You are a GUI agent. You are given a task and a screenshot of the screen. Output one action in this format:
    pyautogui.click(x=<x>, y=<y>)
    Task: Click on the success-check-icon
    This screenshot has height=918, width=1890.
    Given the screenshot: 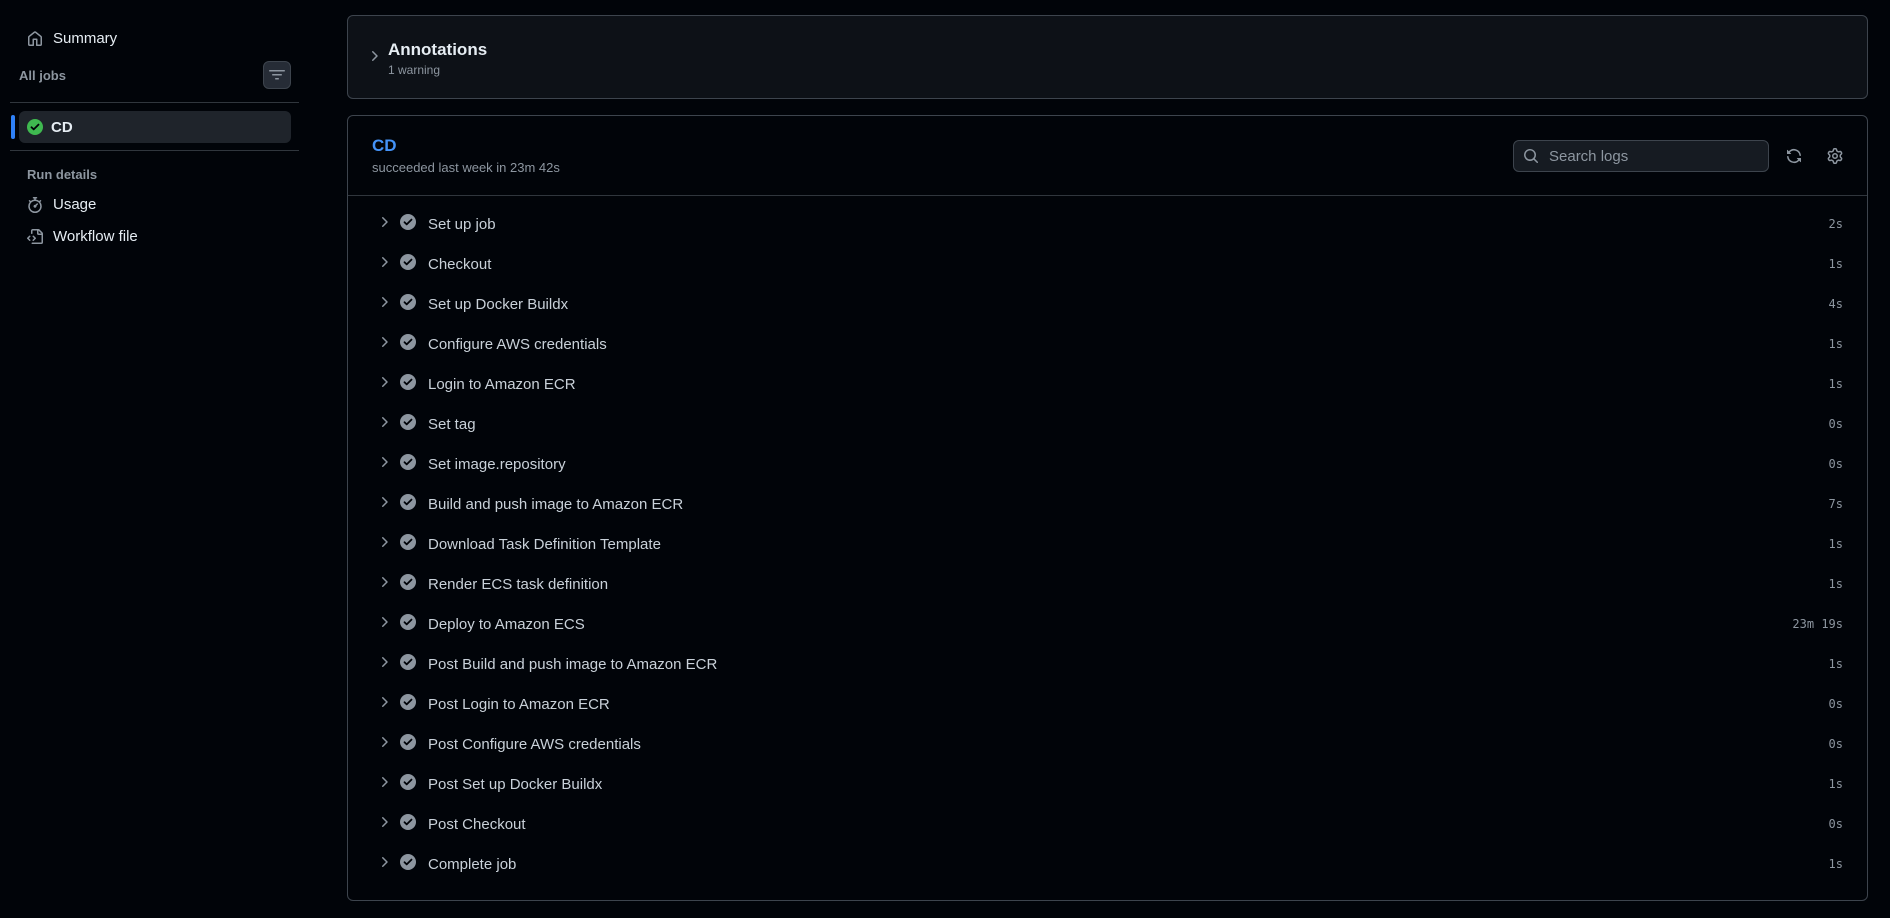 What is the action you would take?
    pyautogui.click(x=35, y=127)
    